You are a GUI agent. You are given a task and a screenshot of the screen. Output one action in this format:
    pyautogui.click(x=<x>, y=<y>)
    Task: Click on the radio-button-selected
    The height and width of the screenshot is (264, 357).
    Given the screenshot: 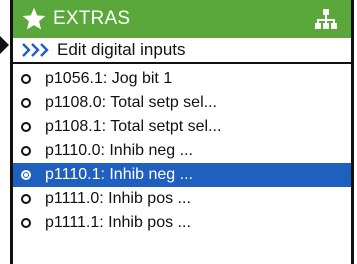 What is the action you would take?
    pyautogui.click(x=26, y=175)
    